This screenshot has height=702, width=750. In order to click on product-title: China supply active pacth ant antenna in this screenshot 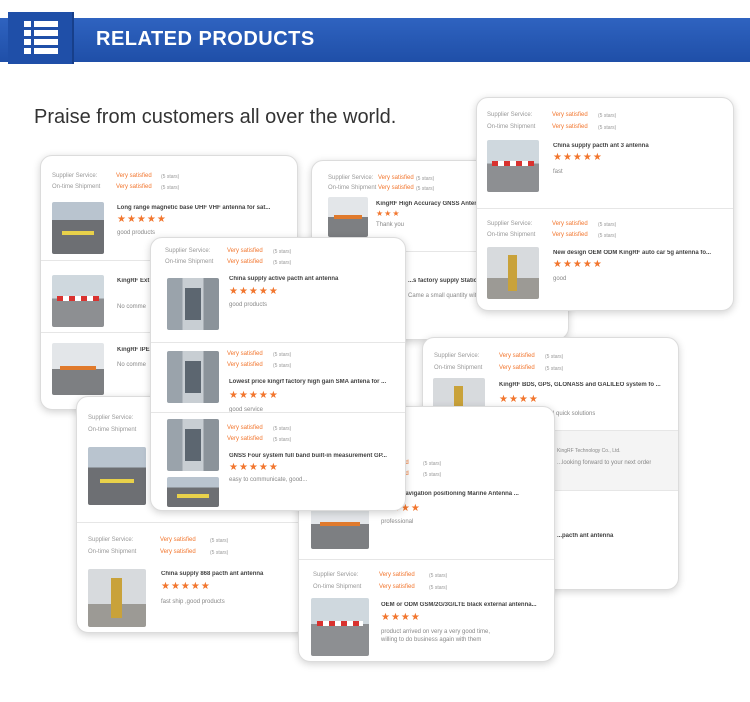, I will do `click(314, 279)`.